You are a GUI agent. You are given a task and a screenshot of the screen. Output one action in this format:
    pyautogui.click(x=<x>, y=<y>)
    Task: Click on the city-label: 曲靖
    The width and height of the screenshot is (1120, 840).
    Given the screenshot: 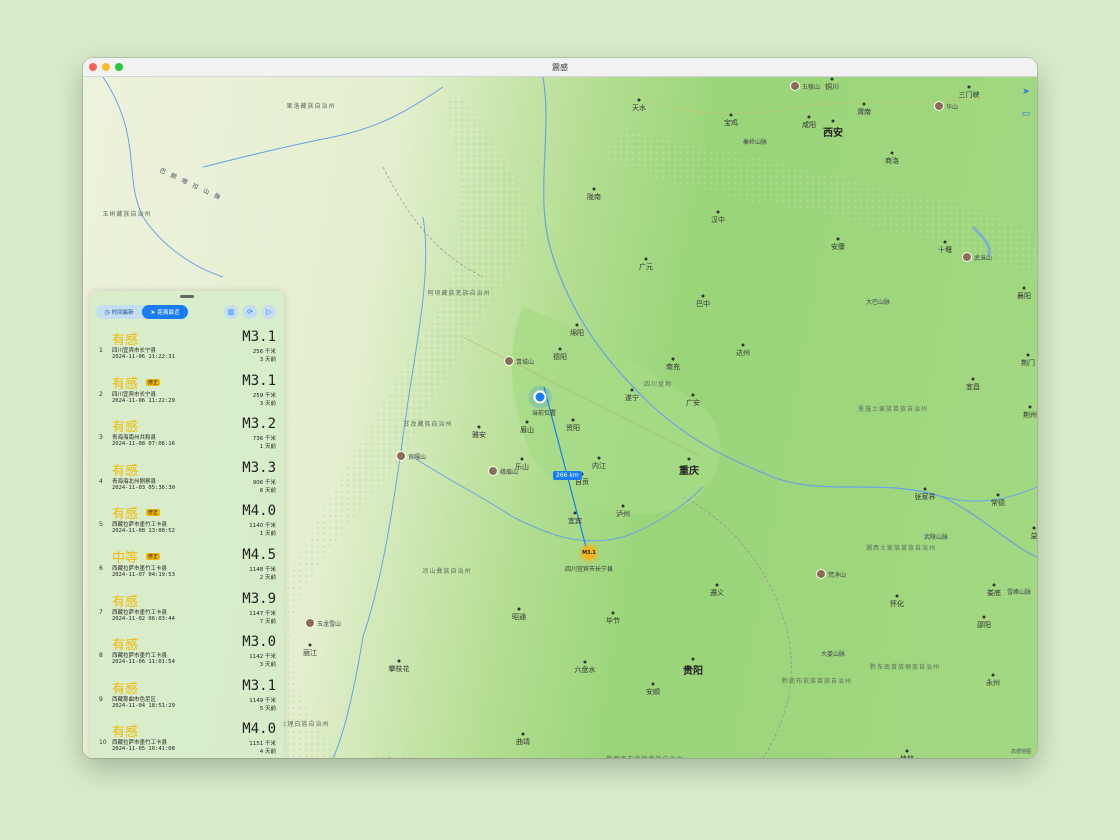 What is the action you would take?
    pyautogui.click(x=523, y=742)
    